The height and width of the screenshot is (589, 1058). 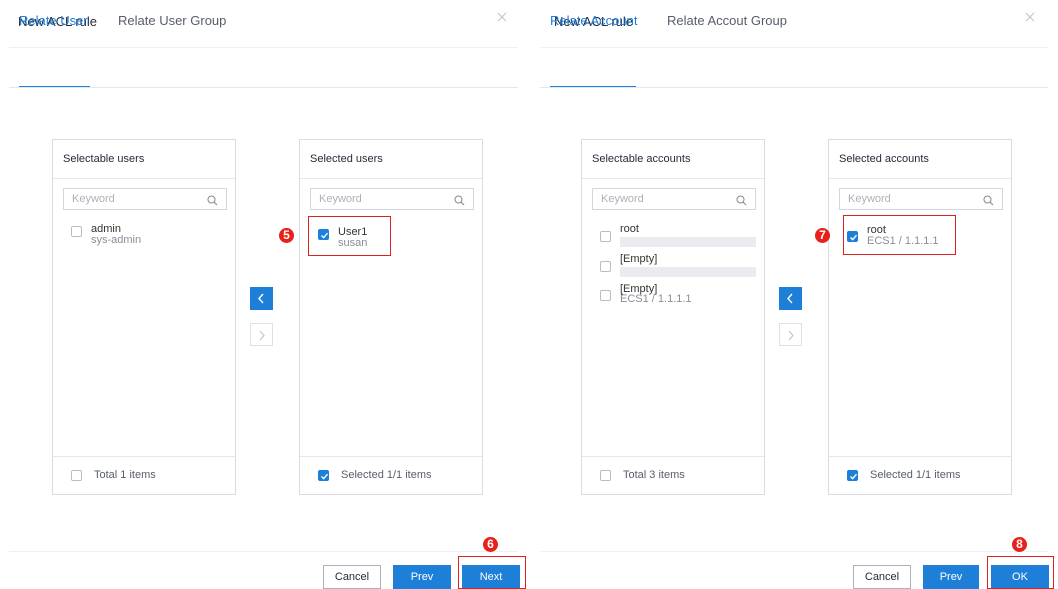 What do you see at coordinates (639, 259) in the screenshot?
I see `item-name: [Empty]` at bounding box center [639, 259].